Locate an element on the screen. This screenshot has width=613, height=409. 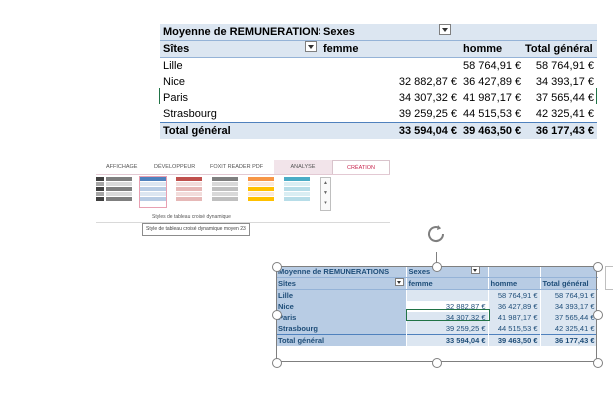
style-swatch-selected is located at coordinates (153, 192).